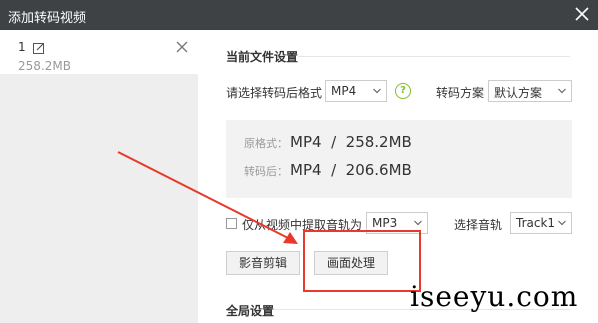 This screenshot has width=598, height=323. I want to click on file-index: 1, so click(22, 47).